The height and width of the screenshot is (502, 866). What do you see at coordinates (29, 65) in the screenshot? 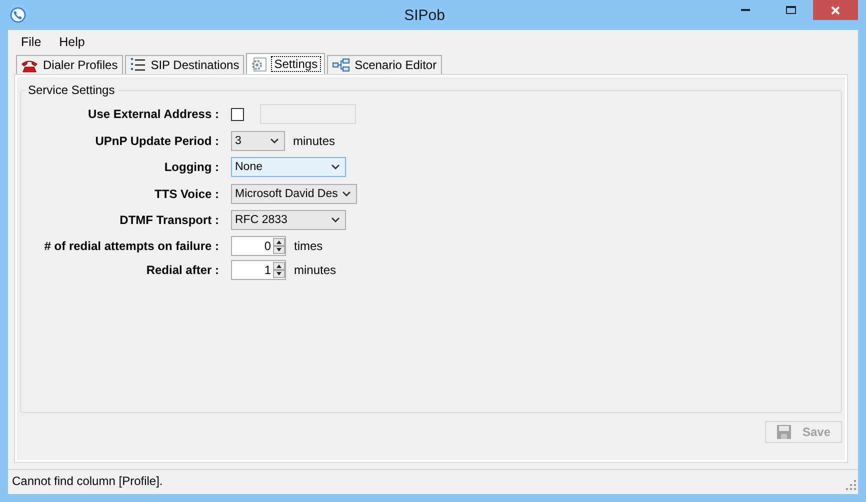
I see `phone-icon` at bounding box center [29, 65].